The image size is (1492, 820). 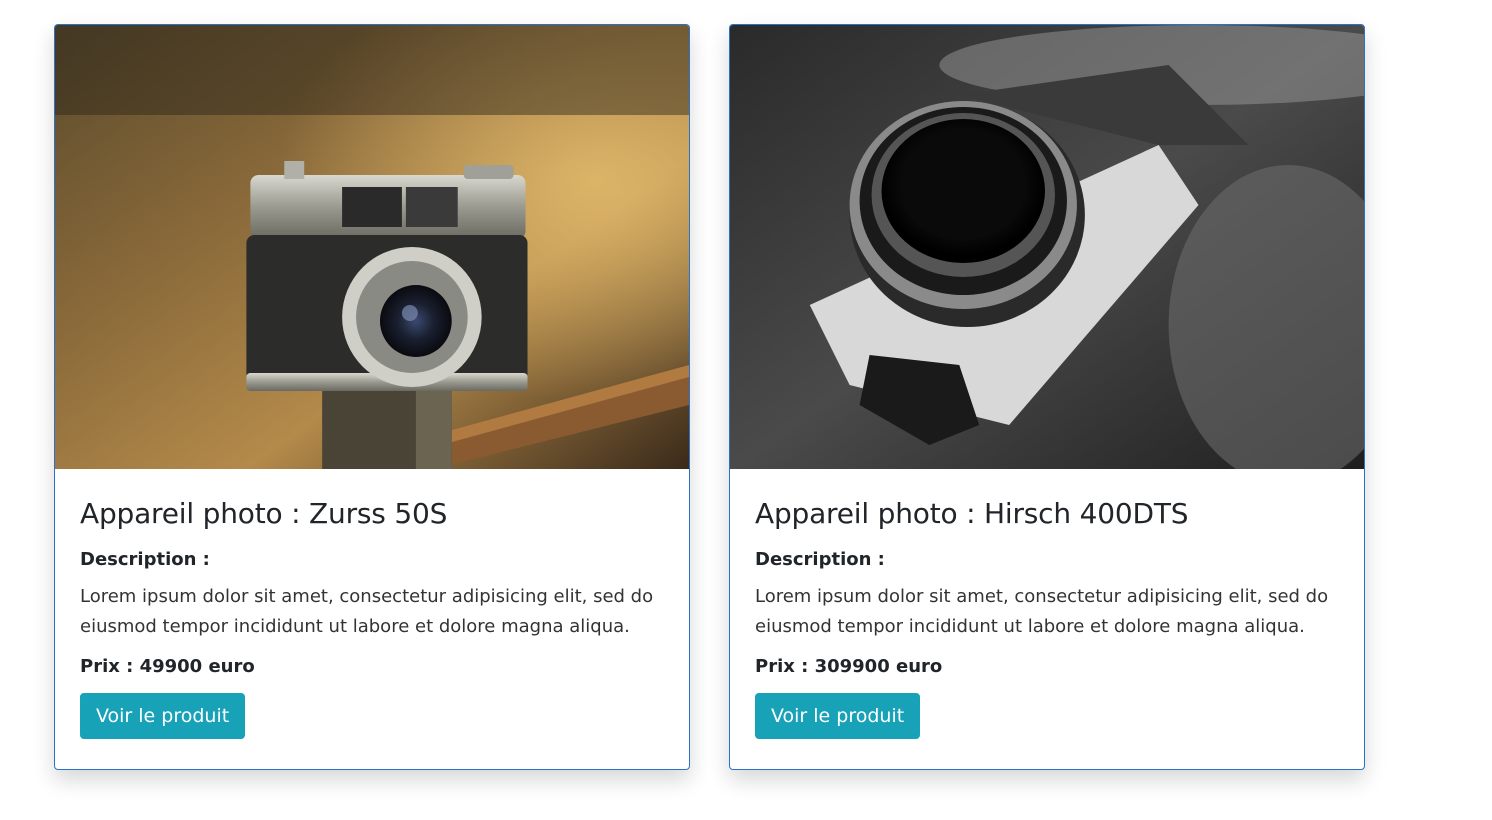 I want to click on product-title: Appareil photo : Hirsch 400DTS, so click(x=972, y=513).